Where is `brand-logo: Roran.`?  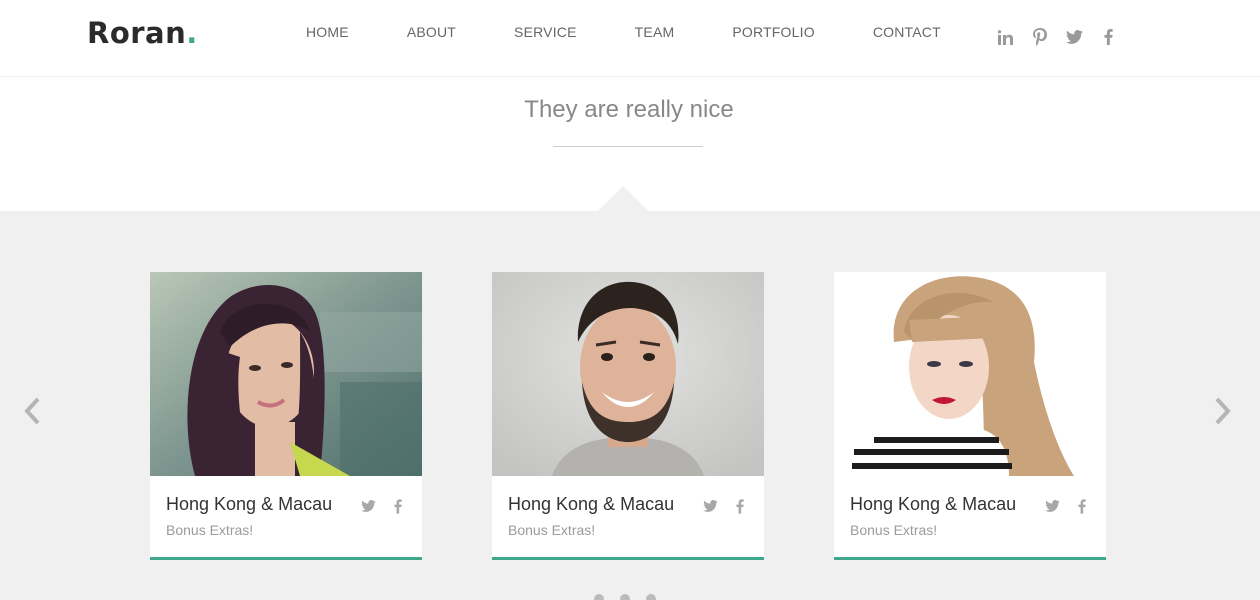 brand-logo: Roran. is located at coordinates (142, 33).